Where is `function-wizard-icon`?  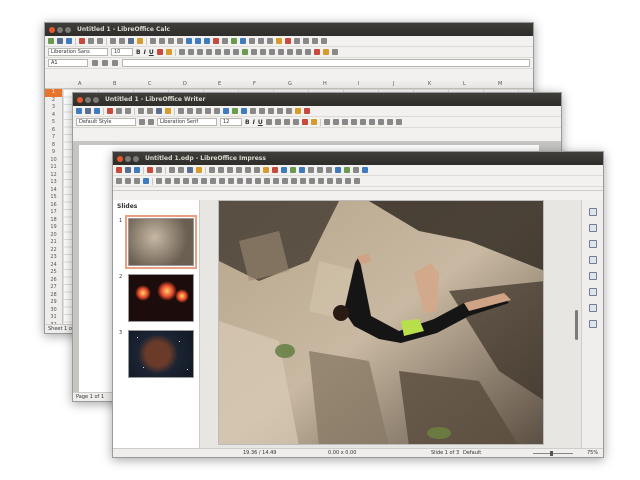 function-wizard-icon is located at coordinates (95, 63).